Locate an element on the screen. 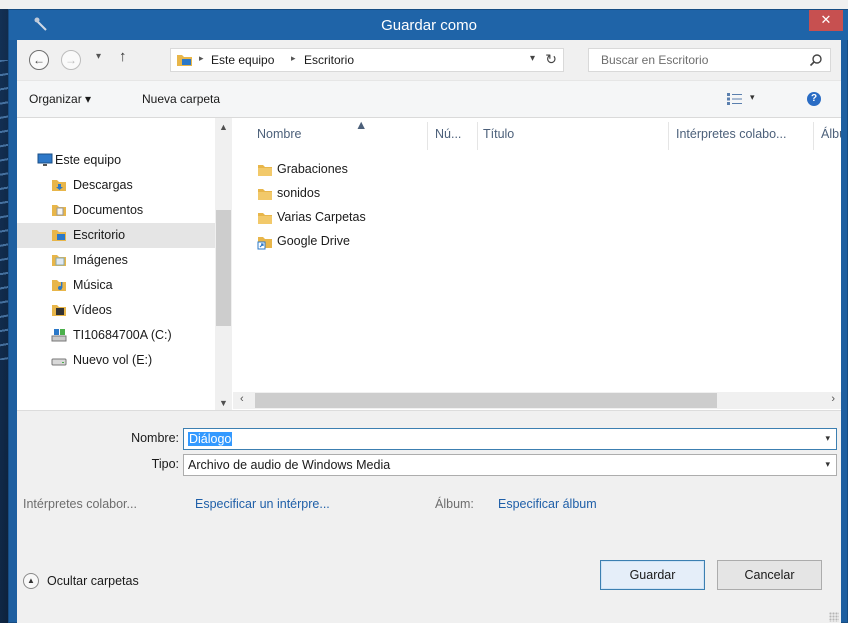  sidebar-item-imagenes: Imágenes is located at coordinates (116, 260).